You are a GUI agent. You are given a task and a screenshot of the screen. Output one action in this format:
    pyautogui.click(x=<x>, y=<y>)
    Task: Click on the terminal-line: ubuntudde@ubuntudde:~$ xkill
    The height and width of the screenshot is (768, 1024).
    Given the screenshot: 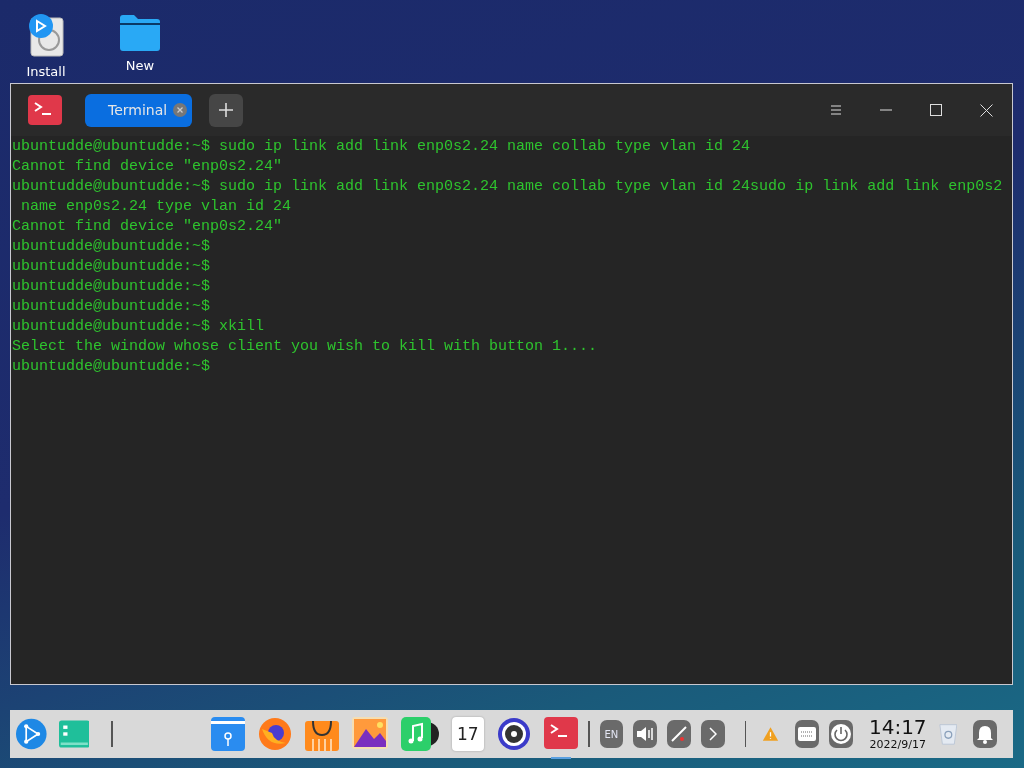 What is the action you would take?
    pyautogui.click(x=138, y=327)
    